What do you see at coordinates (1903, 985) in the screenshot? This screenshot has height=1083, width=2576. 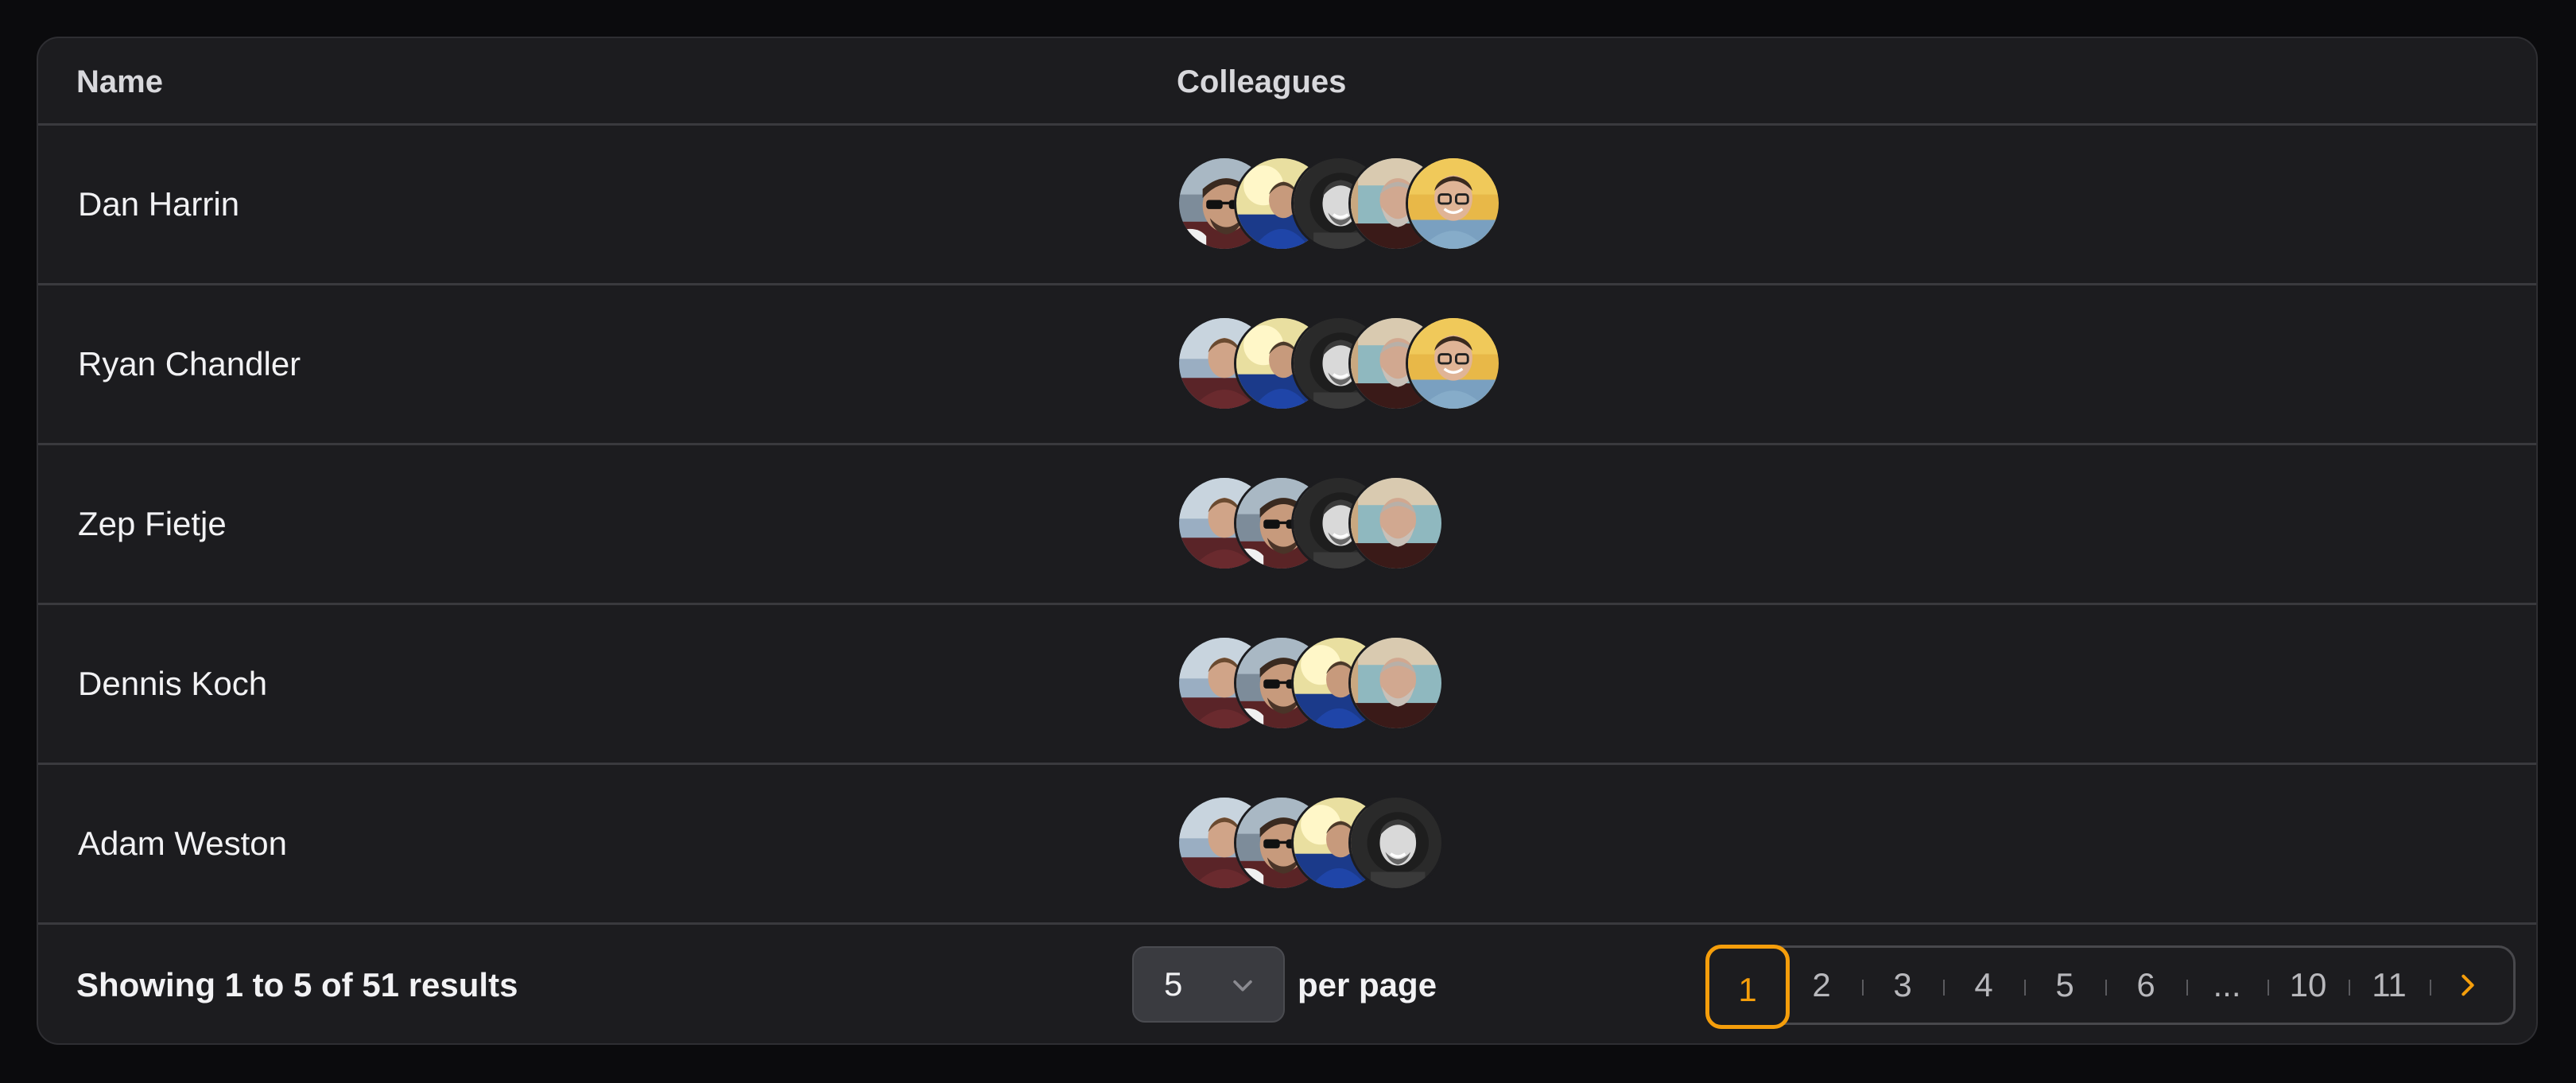 I see `page-button-3: 3` at bounding box center [1903, 985].